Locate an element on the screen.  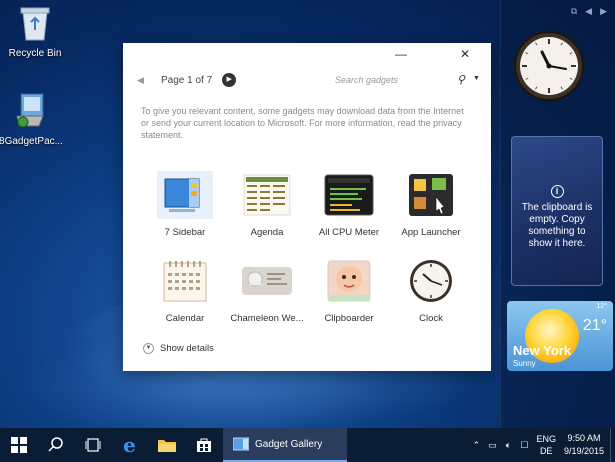
volume-icon: 🔈︎ is located at coordinates (508, 445).